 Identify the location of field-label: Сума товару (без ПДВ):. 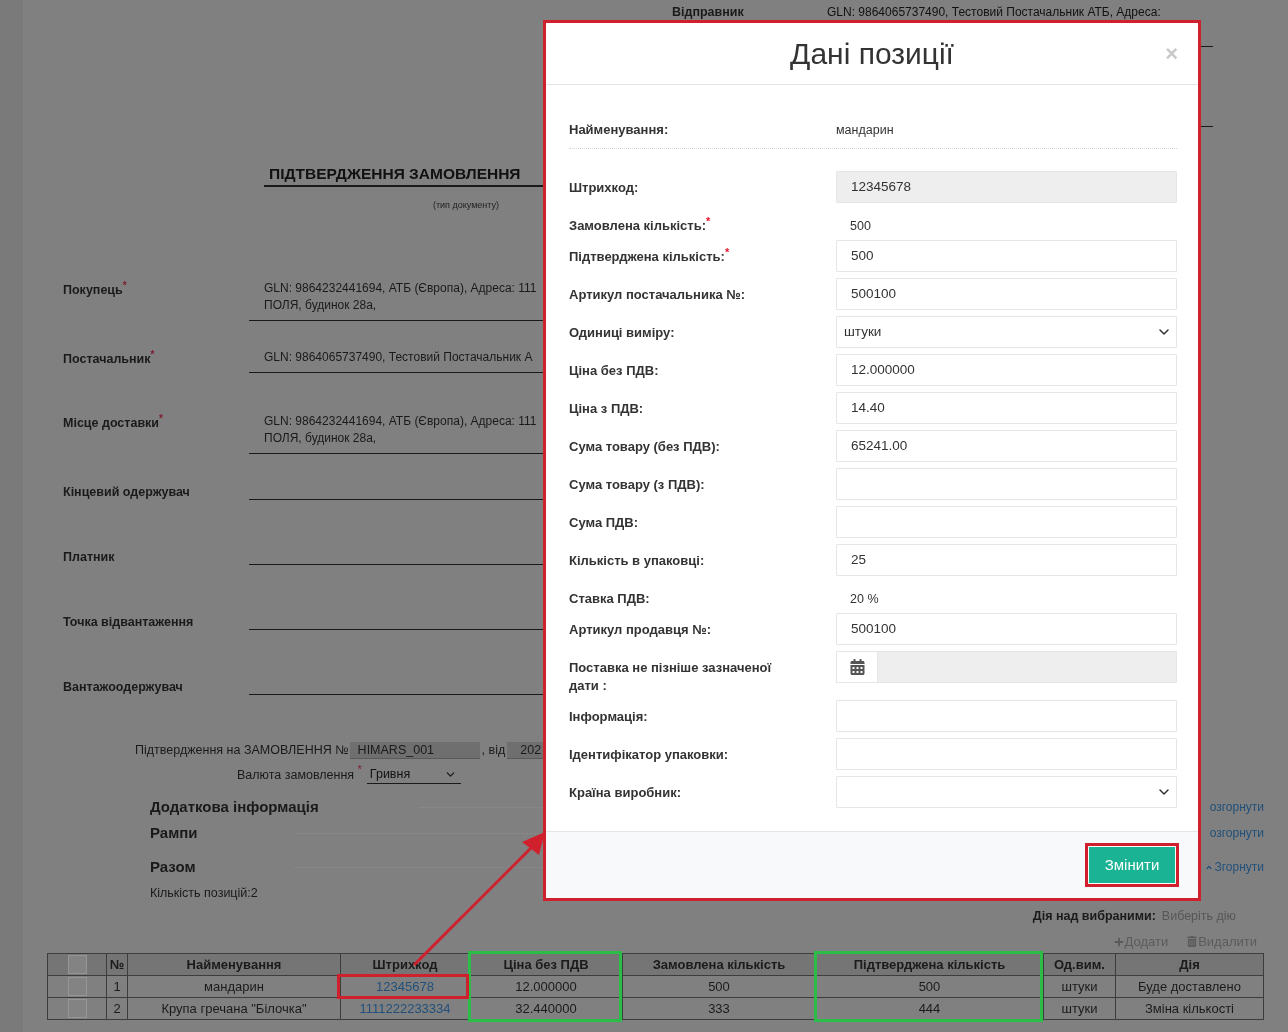
(644, 446).